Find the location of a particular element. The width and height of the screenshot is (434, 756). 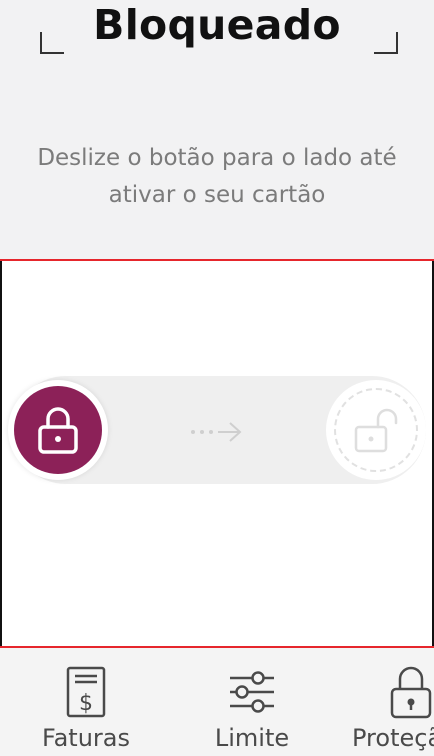

viewfinder-corner-right is located at coordinates (386, 43).